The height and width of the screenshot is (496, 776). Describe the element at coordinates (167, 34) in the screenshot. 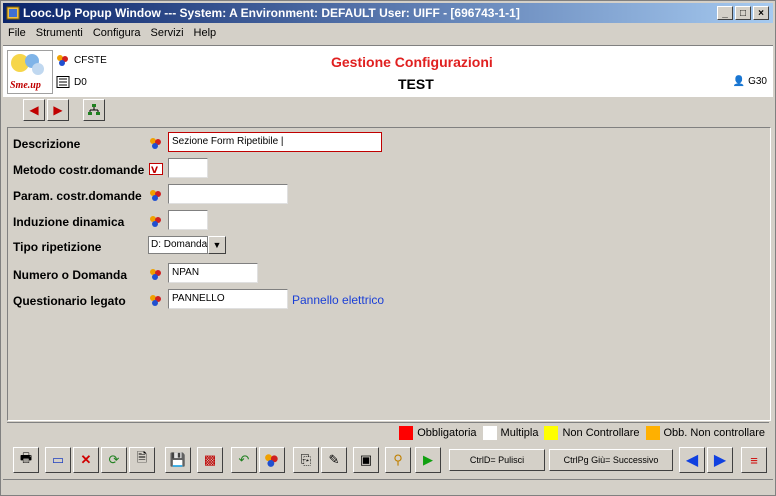

I see `menu-servizi: Servizi` at that location.